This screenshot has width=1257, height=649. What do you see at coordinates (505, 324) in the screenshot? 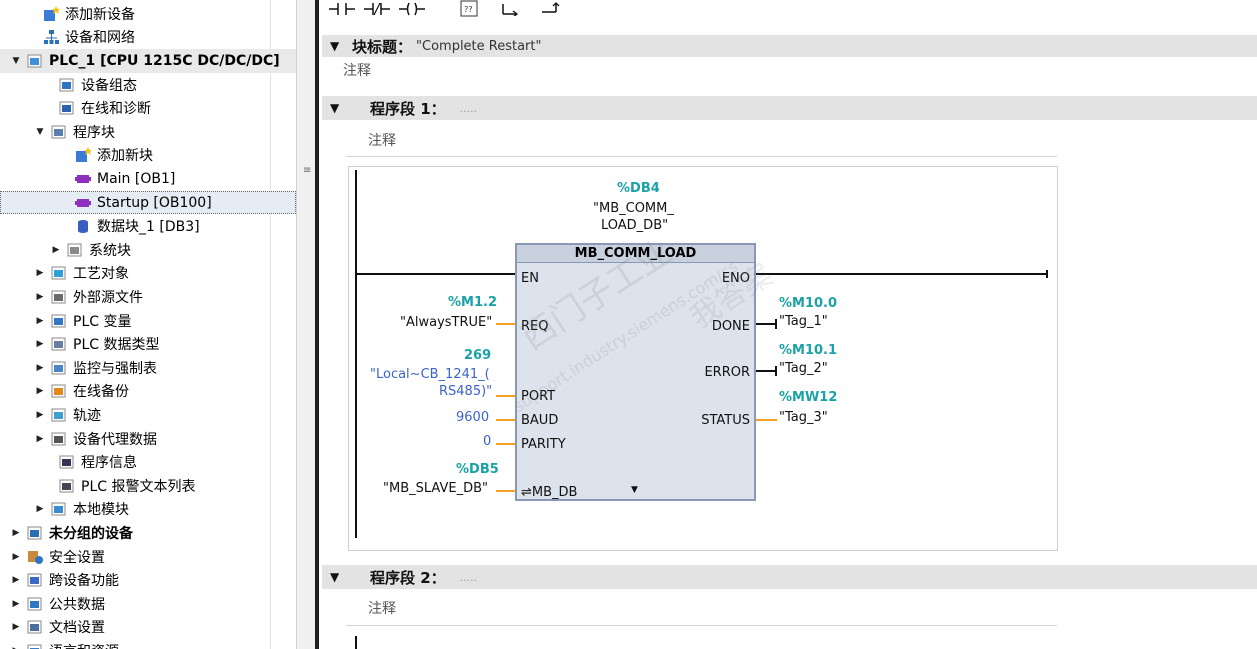
I see `req-wire` at bounding box center [505, 324].